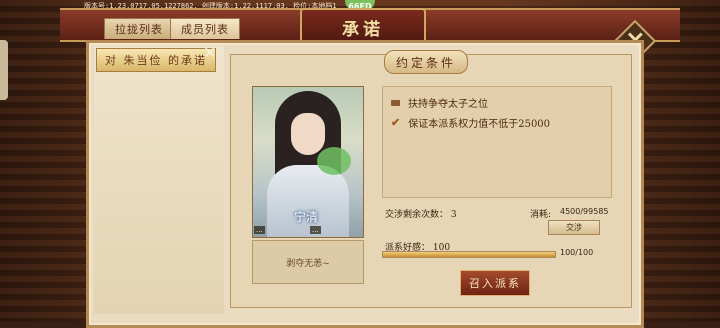 The height and width of the screenshot is (328, 720). Describe the element at coordinates (306, 217) in the screenshot. I see `character-name: 宁清` at that location.